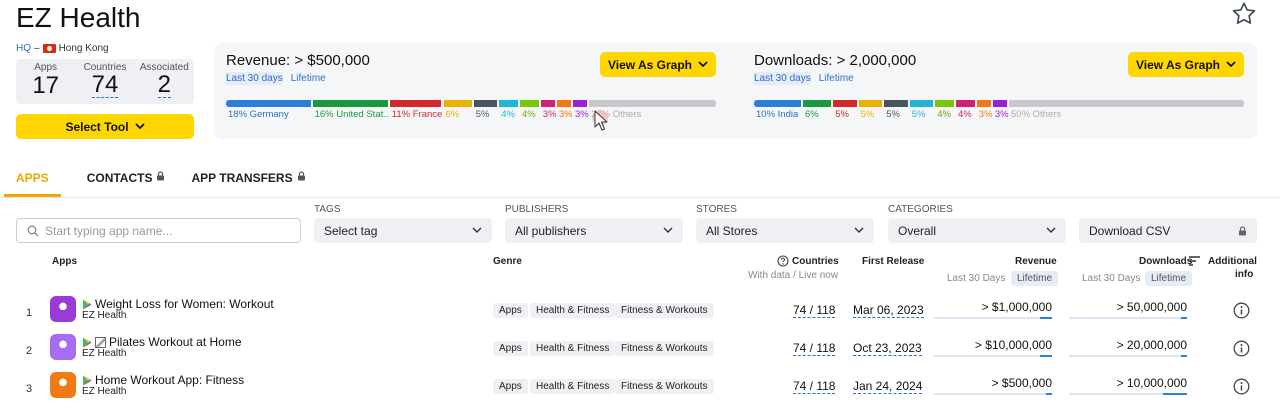  I want to click on tags-select: Select tag, so click(403, 230).